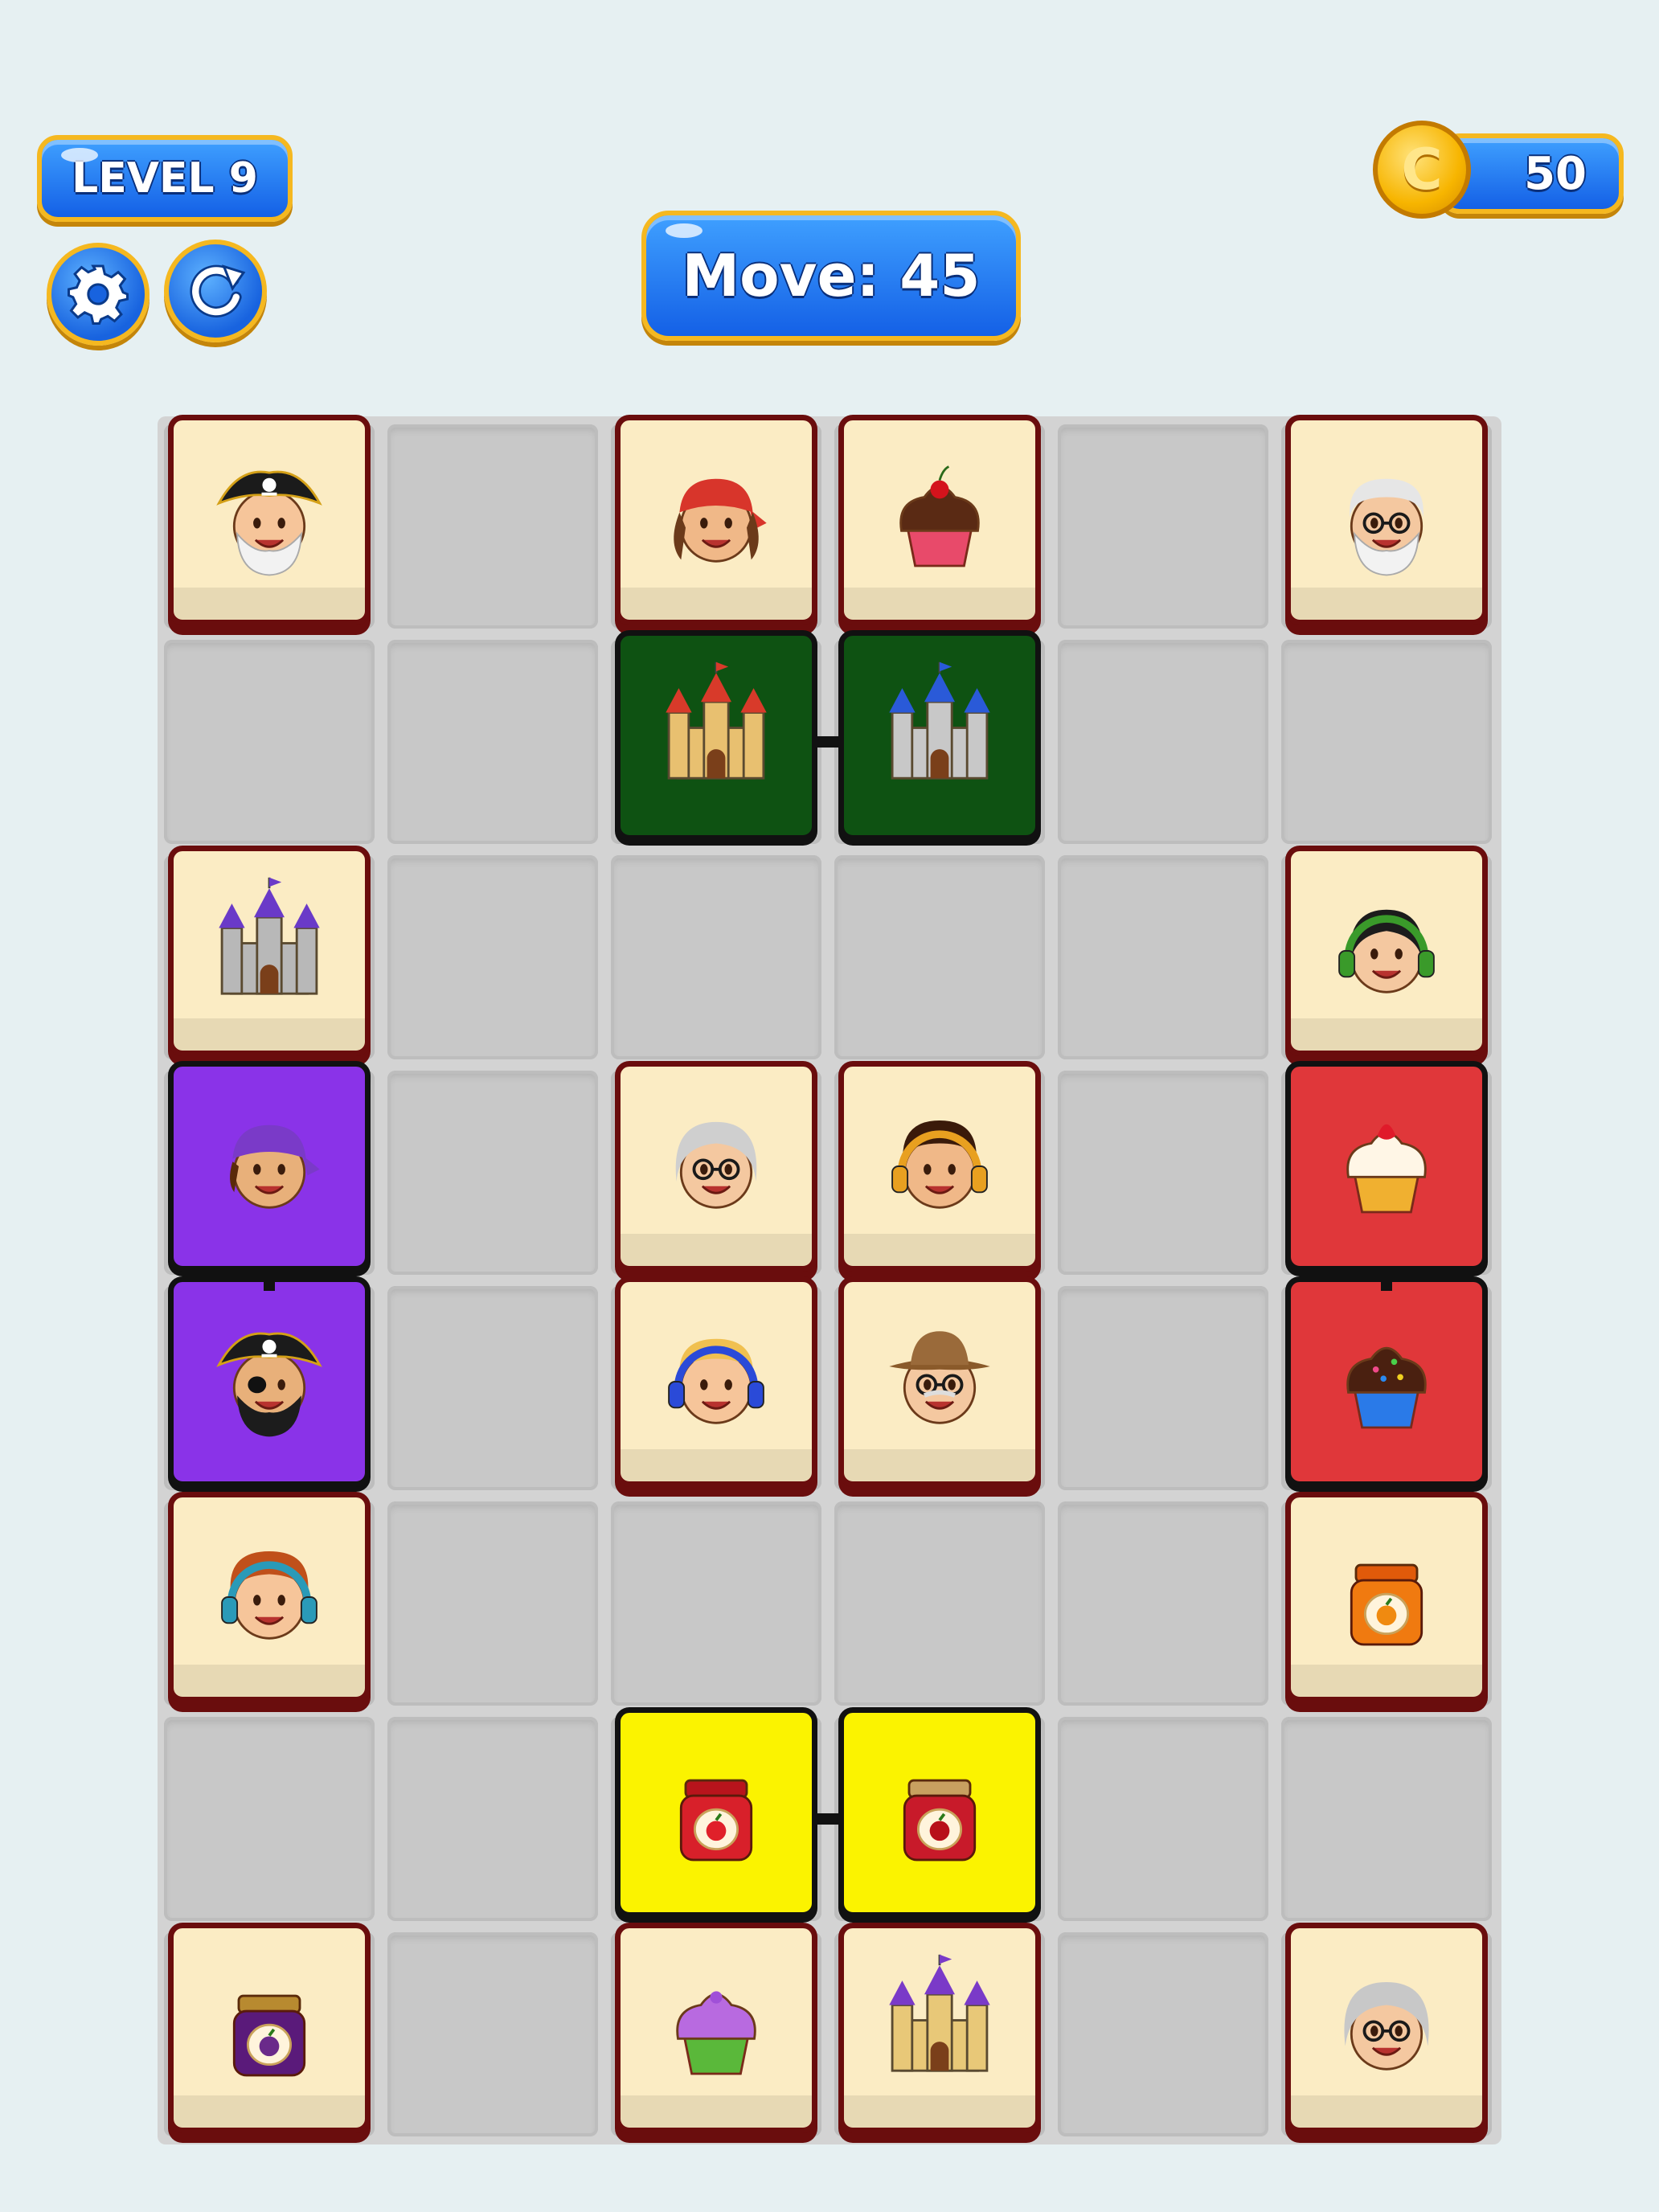 Image resolution: width=1659 pixels, height=2212 pixels. I want to click on gear-icon, so click(98, 294).